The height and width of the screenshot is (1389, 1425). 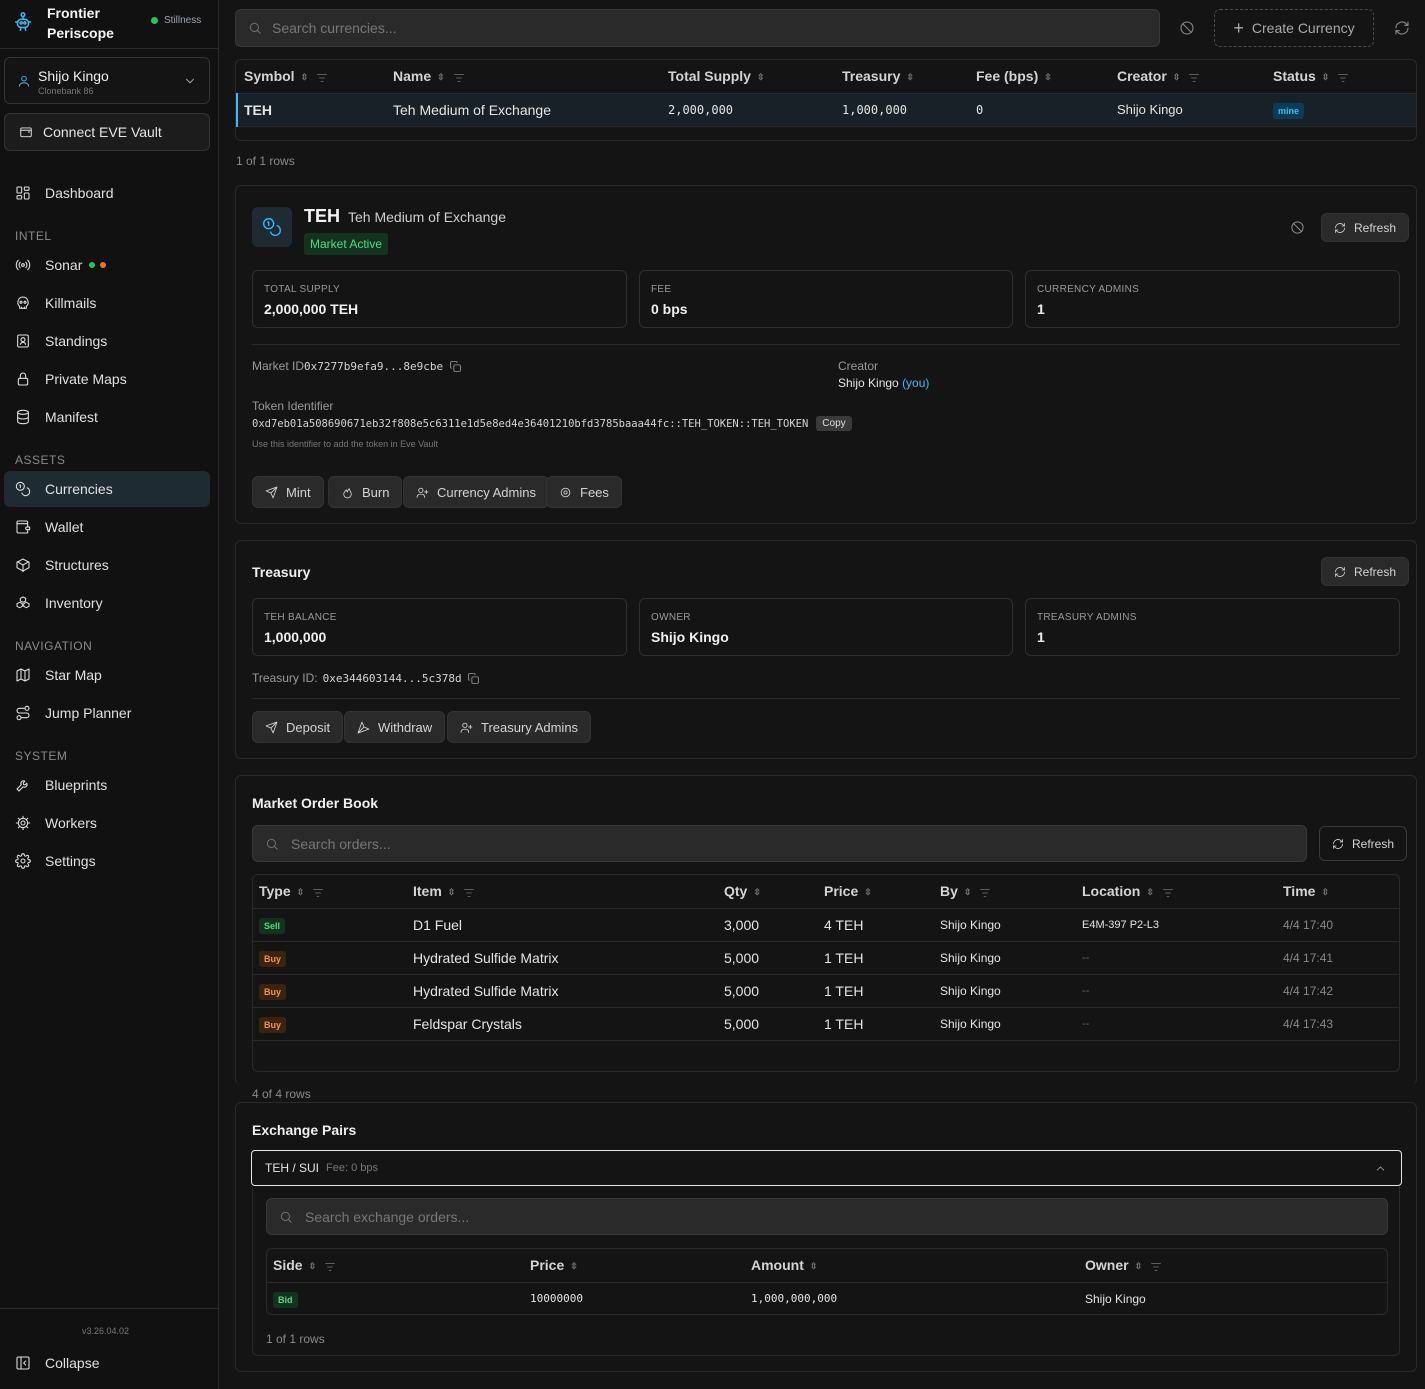 What do you see at coordinates (1308, 990) in the screenshot?
I see `order-time: 4/4 17:42` at bounding box center [1308, 990].